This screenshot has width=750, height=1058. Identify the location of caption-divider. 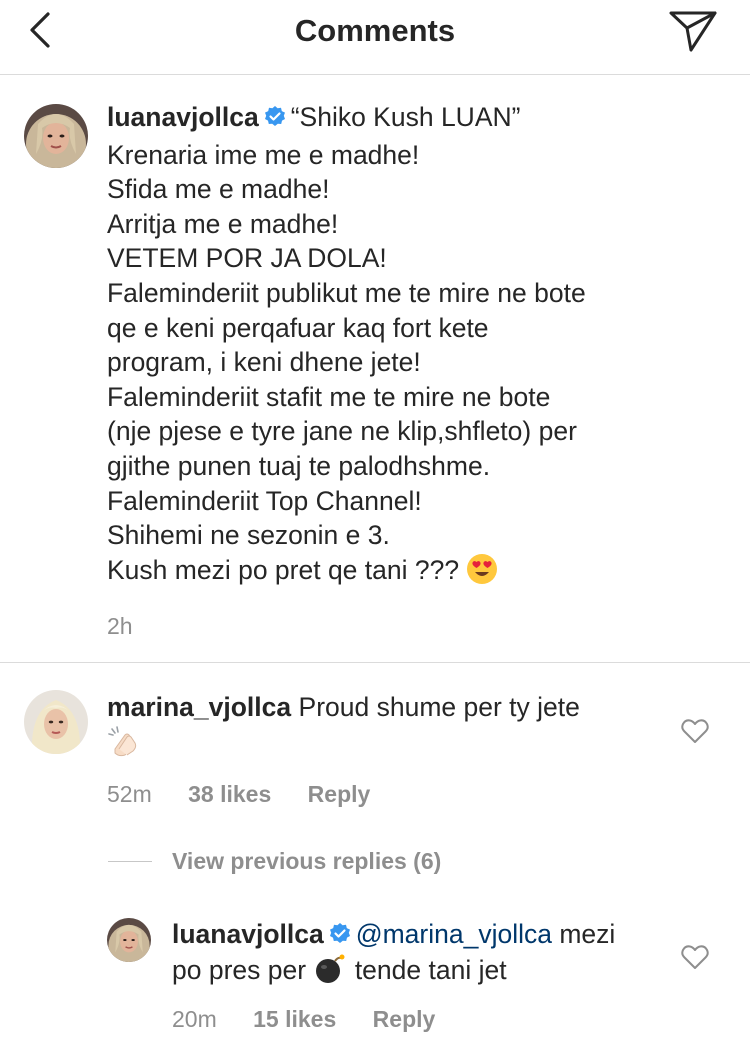
(375, 662).